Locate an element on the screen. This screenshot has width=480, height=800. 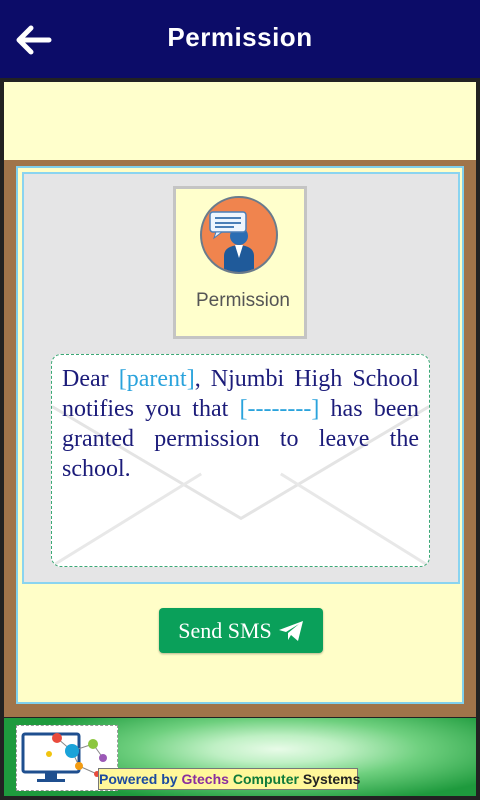
send-sms-label: Send SMS is located at coordinates (225, 630).